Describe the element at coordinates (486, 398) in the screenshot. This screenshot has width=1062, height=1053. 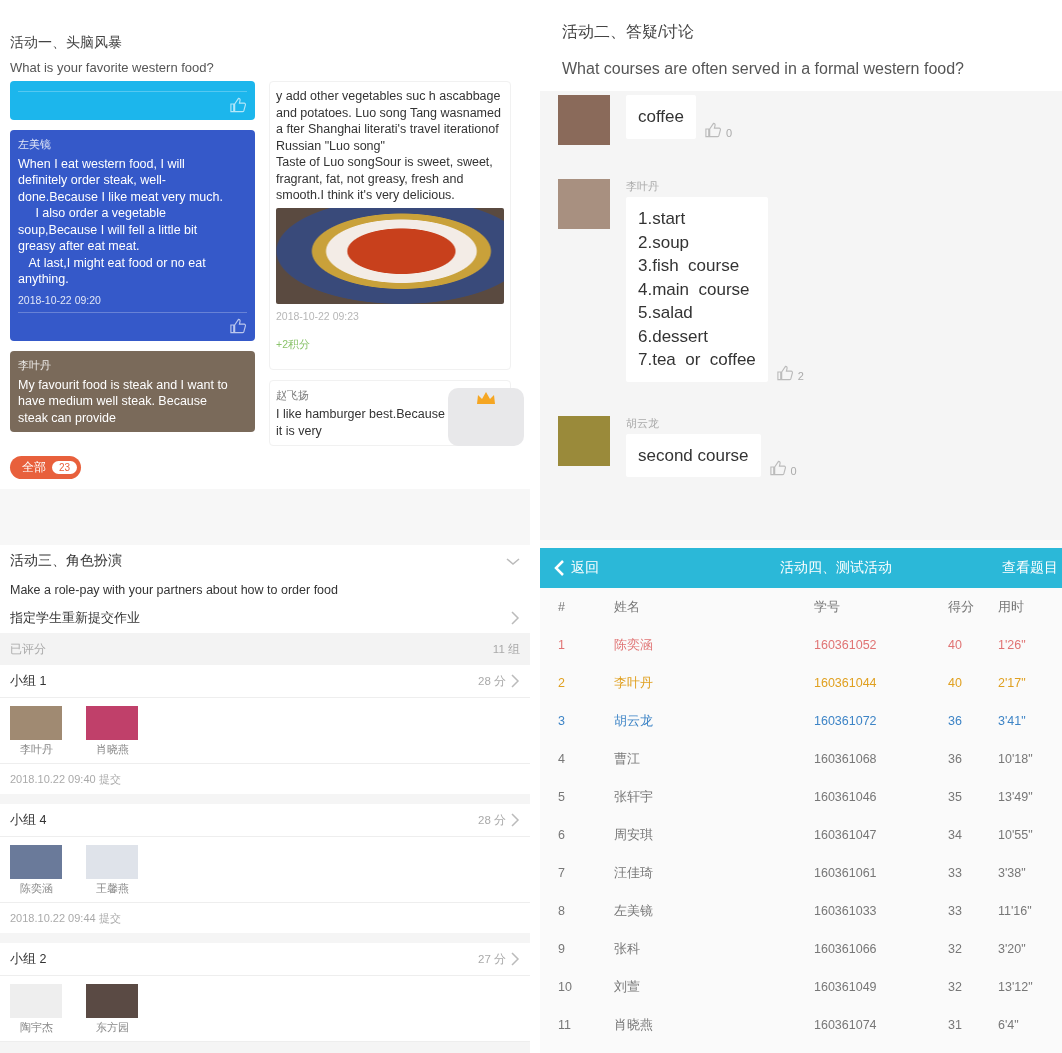
I see `crown-icon` at that location.